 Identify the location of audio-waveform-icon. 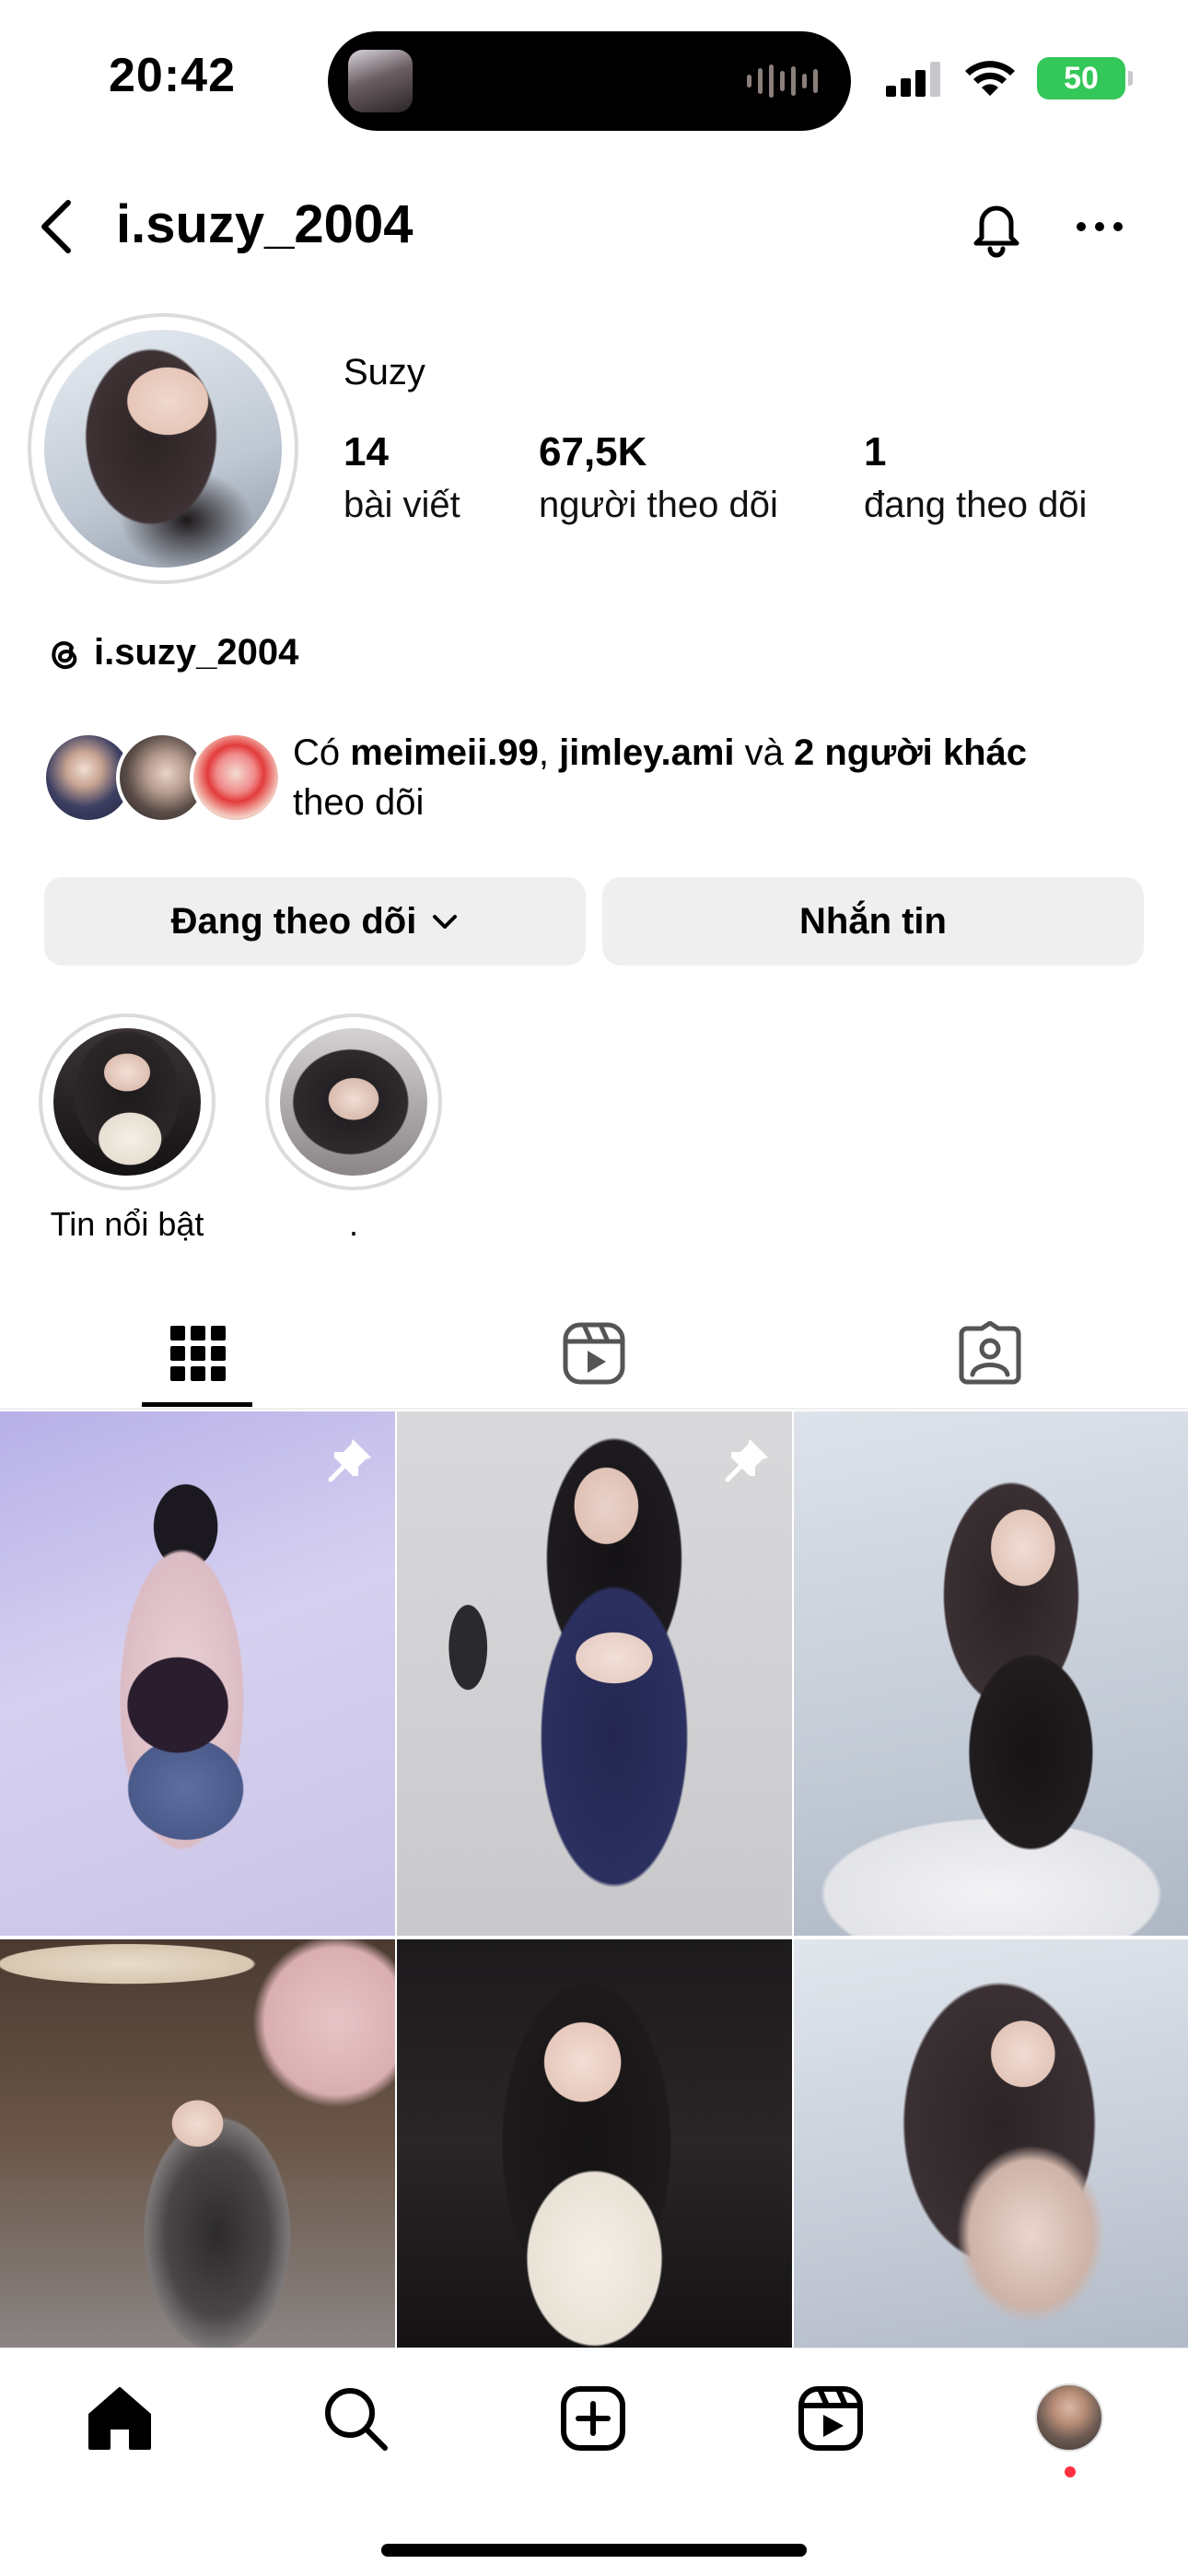
(782, 81).